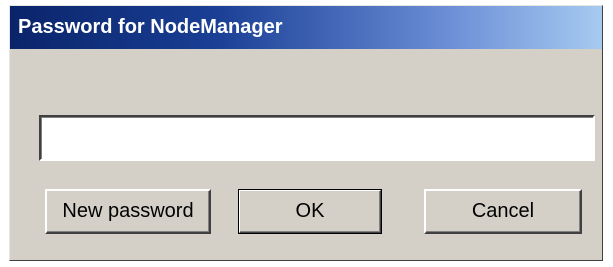  I want to click on new-password-button: New password, so click(128, 211).